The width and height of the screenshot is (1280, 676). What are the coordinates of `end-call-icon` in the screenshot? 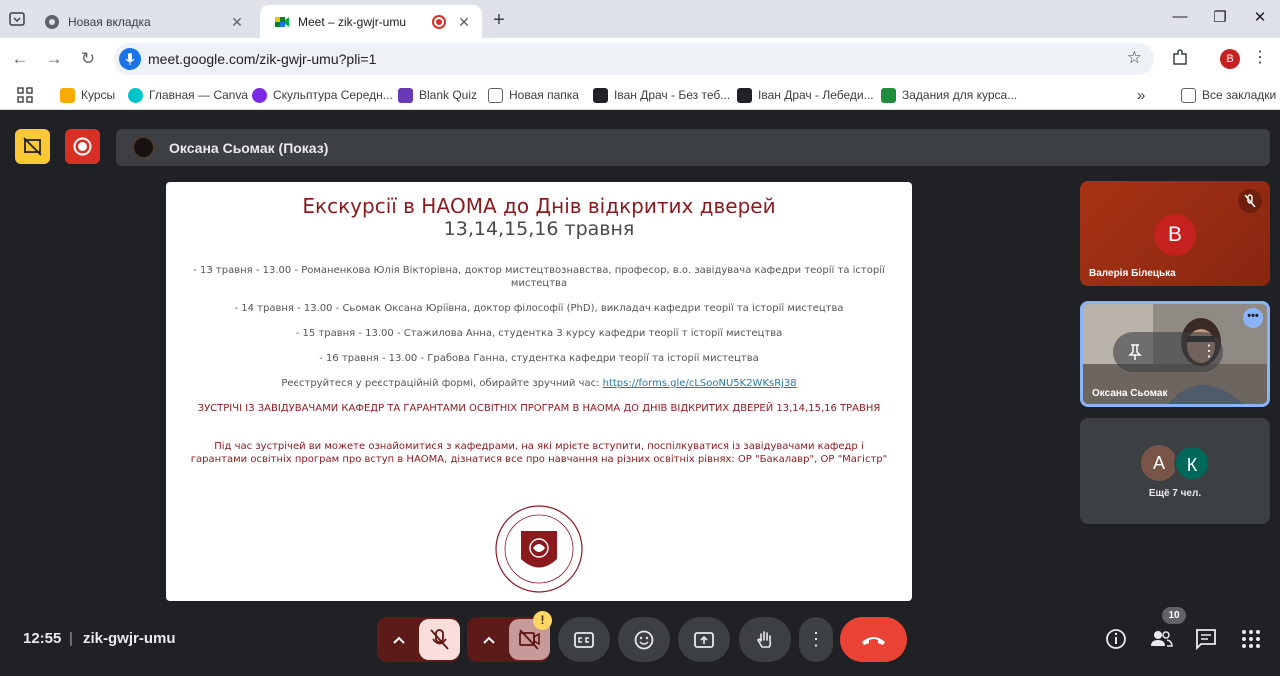 It's located at (873, 641).